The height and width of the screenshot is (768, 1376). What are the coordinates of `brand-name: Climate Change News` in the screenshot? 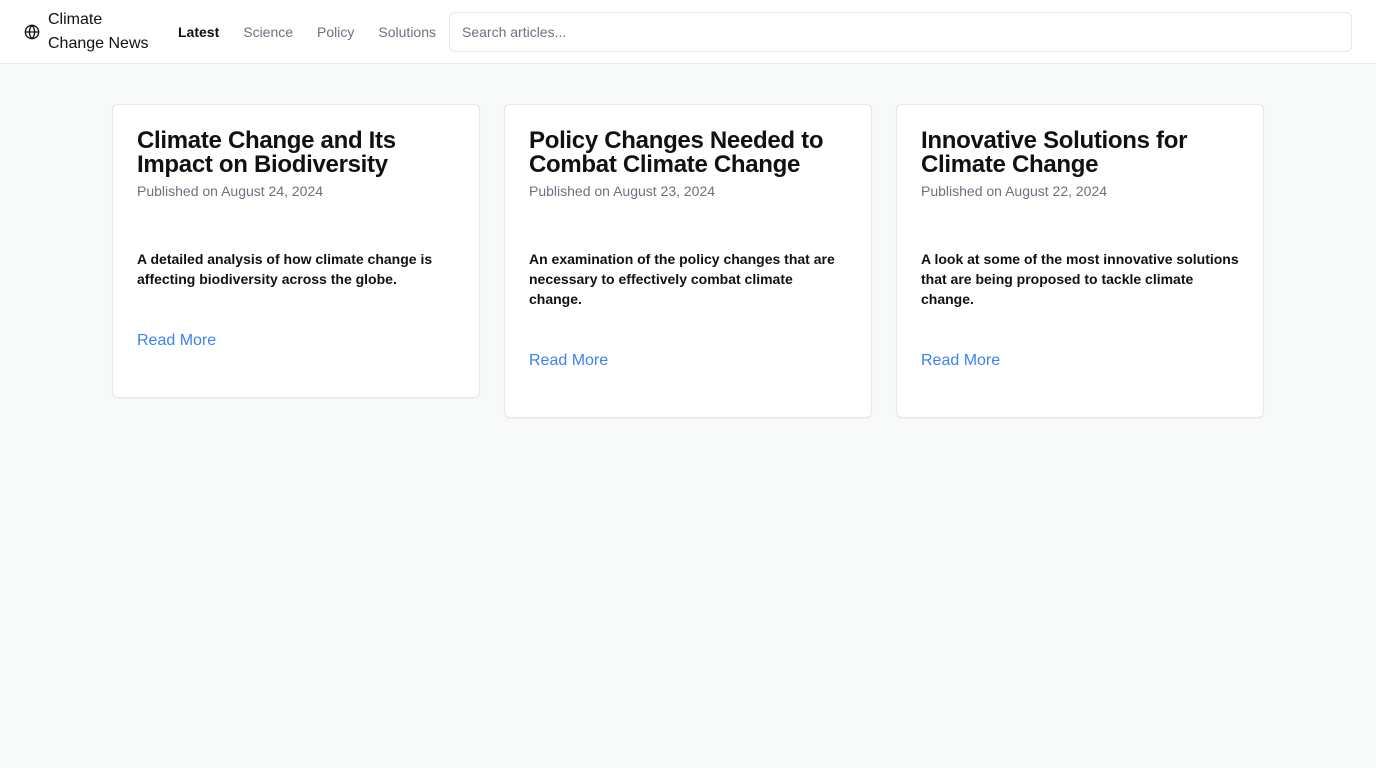 It's located at (98, 31).